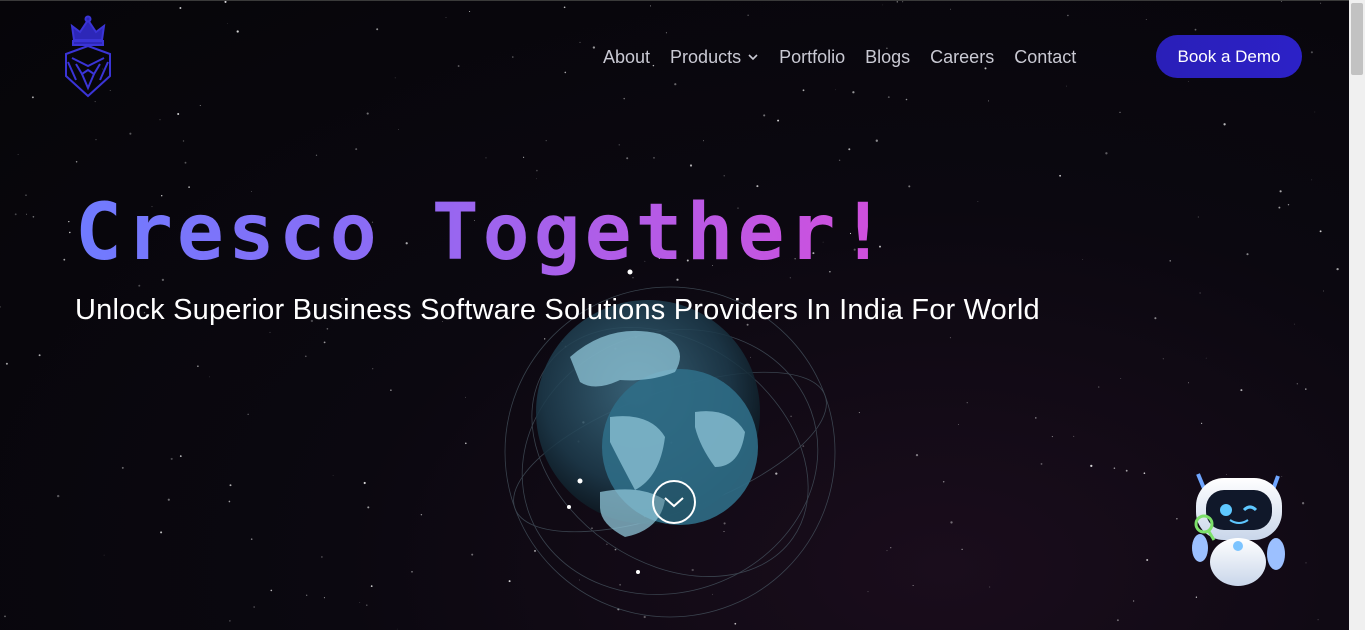 The image size is (1365, 630). Describe the element at coordinates (887, 57) in the screenshot. I see `nav-blogs: Blogs` at that location.